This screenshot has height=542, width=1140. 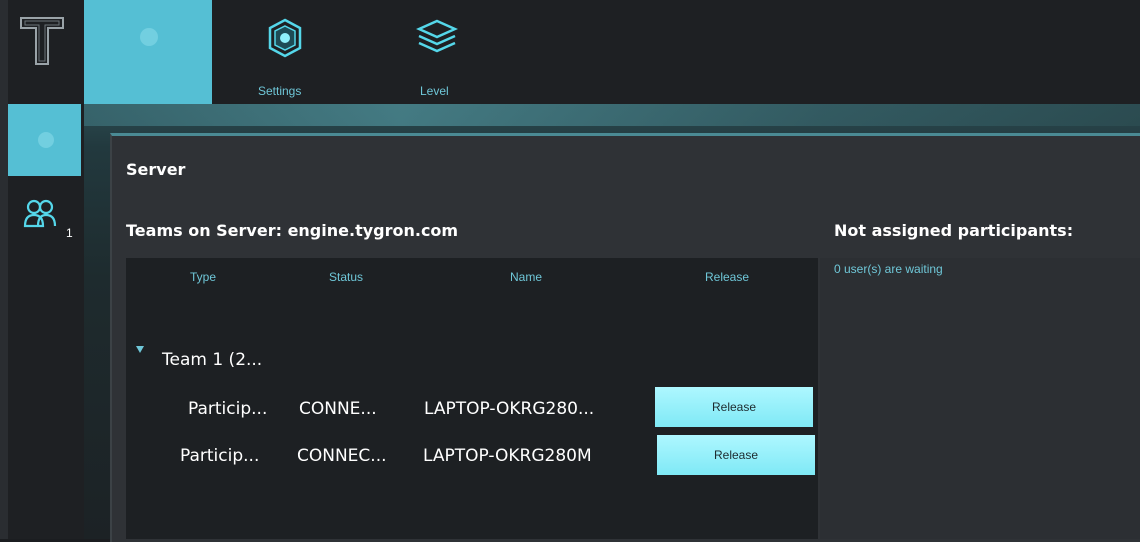 What do you see at coordinates (292, 230) in the screenshot?
I see `teams-on-server-label: Teams on Server: engine.tygron.com` at bounding box center [292, 230].